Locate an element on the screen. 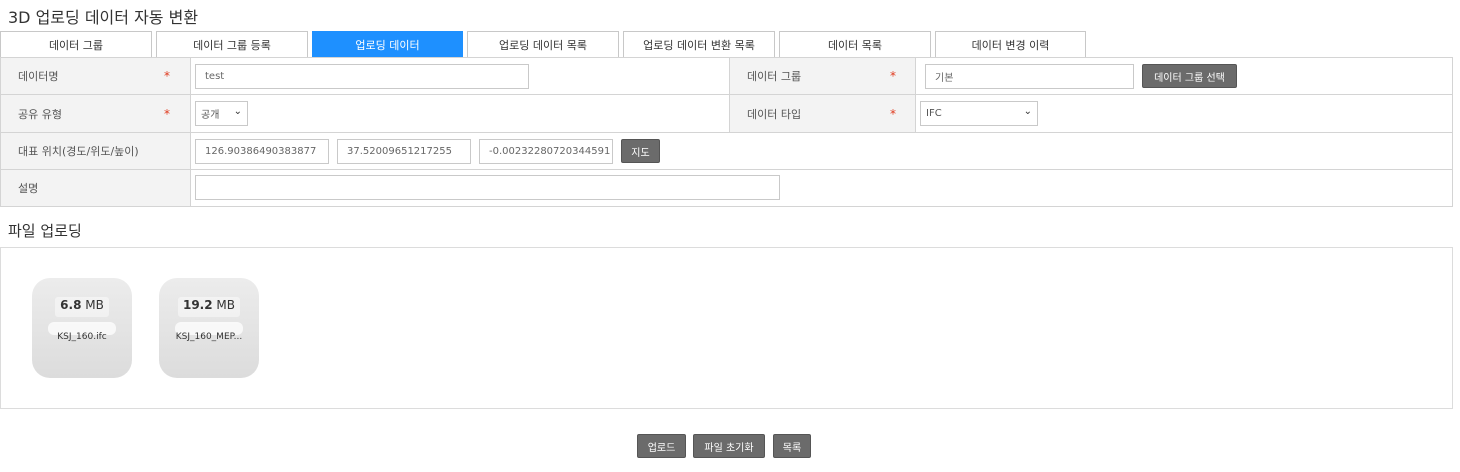 This screenshot has width=1460, height=472. share-type-label-text: 공유 유형 is located at coordinates (40, 114).